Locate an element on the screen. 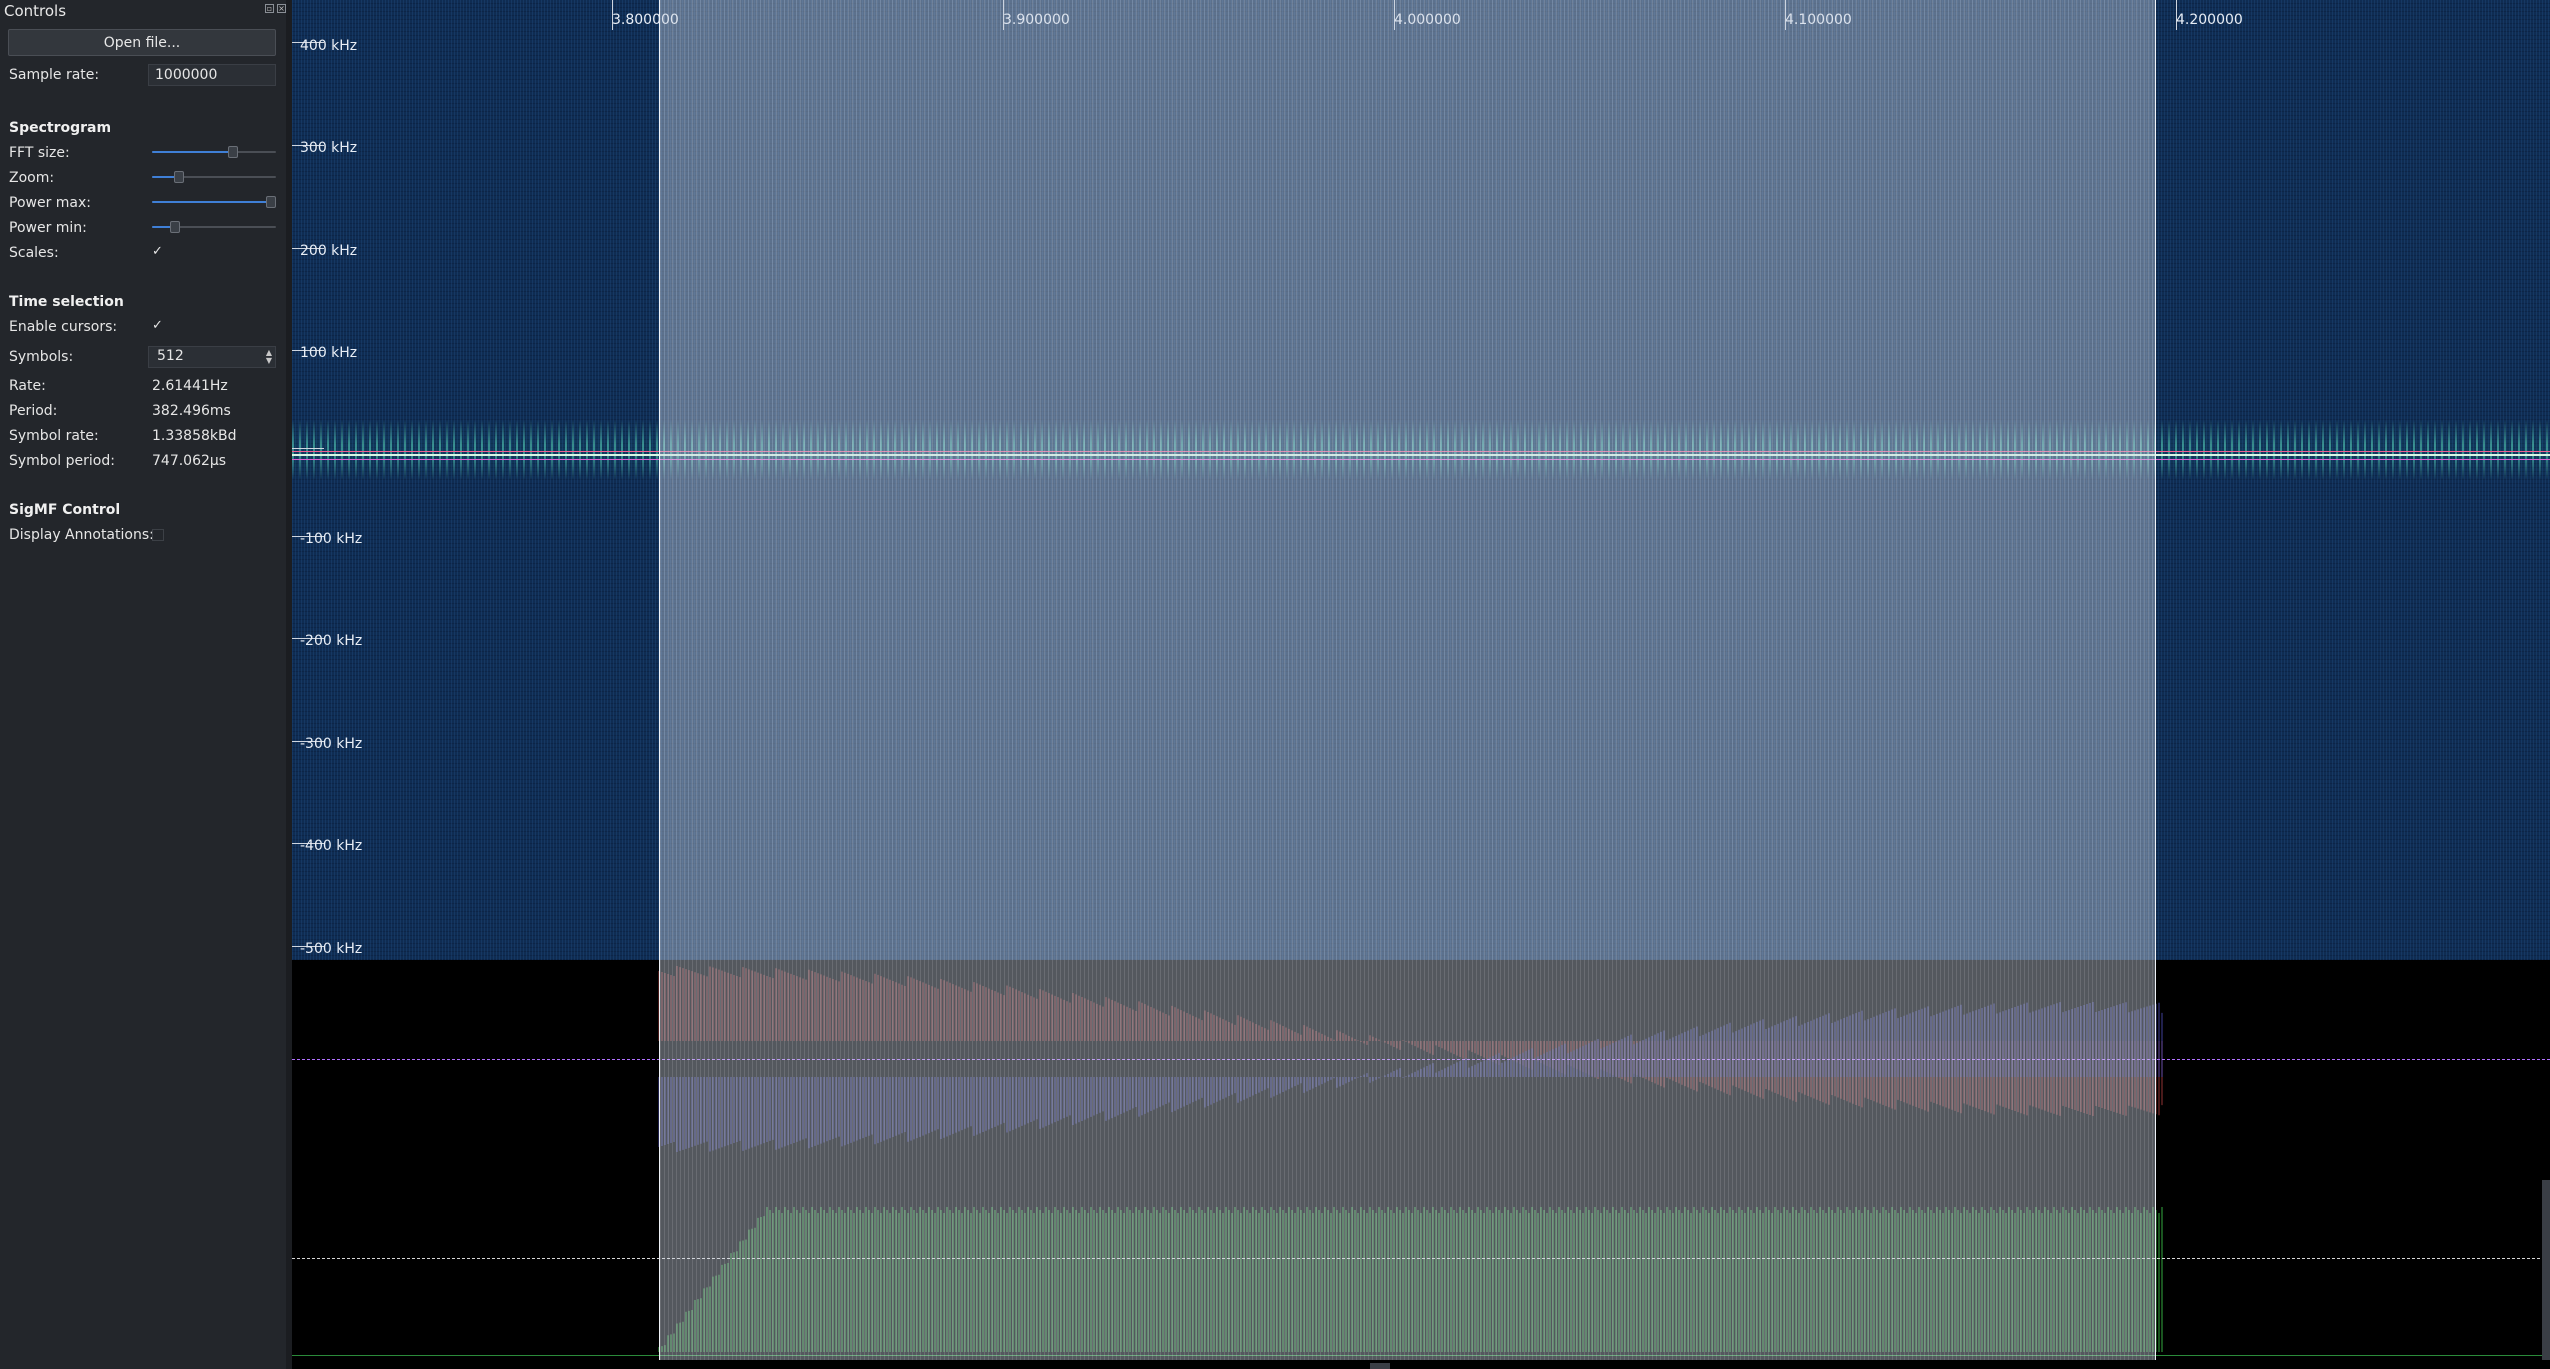 Image resolution: width=2550 pixels, height=1369 pixels. power-min-label: Power min: is located at coordinates (48, 228).